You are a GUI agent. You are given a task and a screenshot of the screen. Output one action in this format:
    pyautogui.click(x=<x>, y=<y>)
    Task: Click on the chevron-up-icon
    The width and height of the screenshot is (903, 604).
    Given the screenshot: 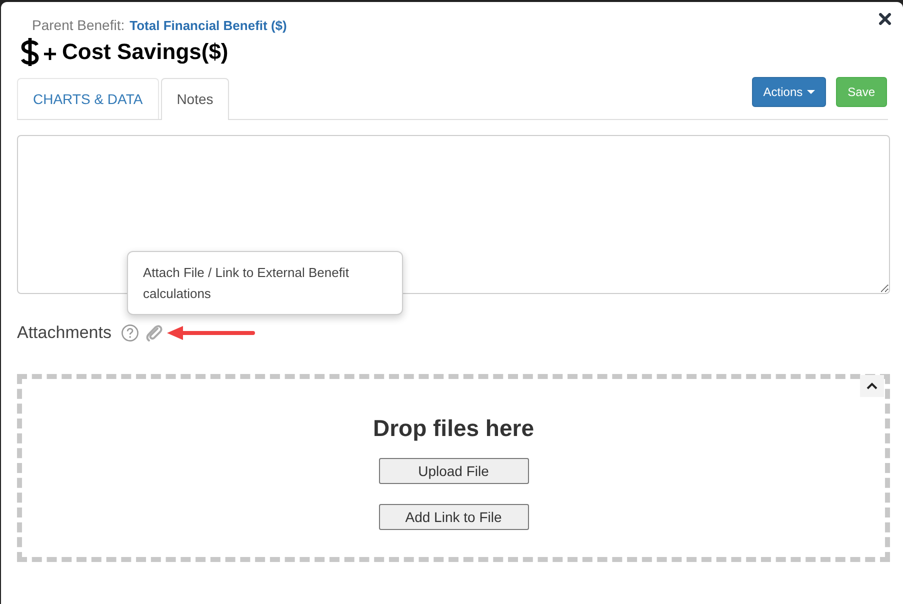 What is the action you would take?
    pyautogui.click(x=872, y=386)
    